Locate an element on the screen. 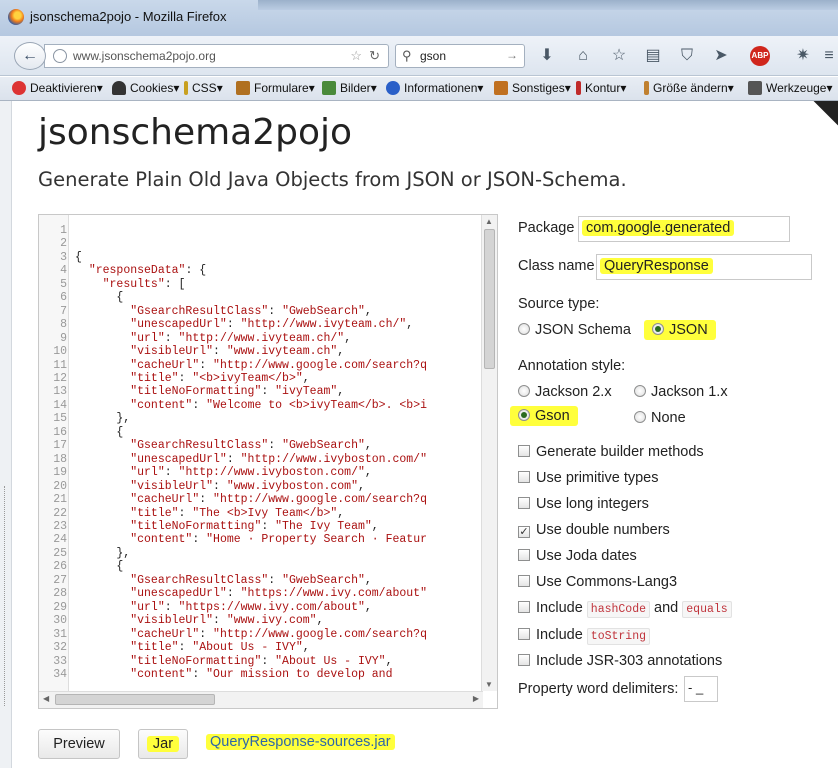  code-line: "titleNoFormatting": "The Ivy Team", is located at coordinates (278, 526).